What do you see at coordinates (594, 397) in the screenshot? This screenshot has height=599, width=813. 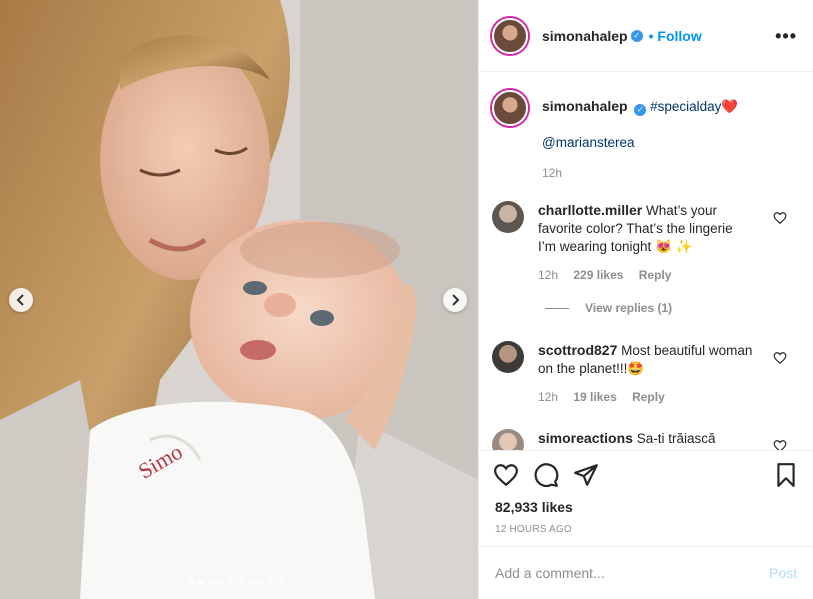 I see `comment-likes: 19 likes` at bounding box center [594, 397].